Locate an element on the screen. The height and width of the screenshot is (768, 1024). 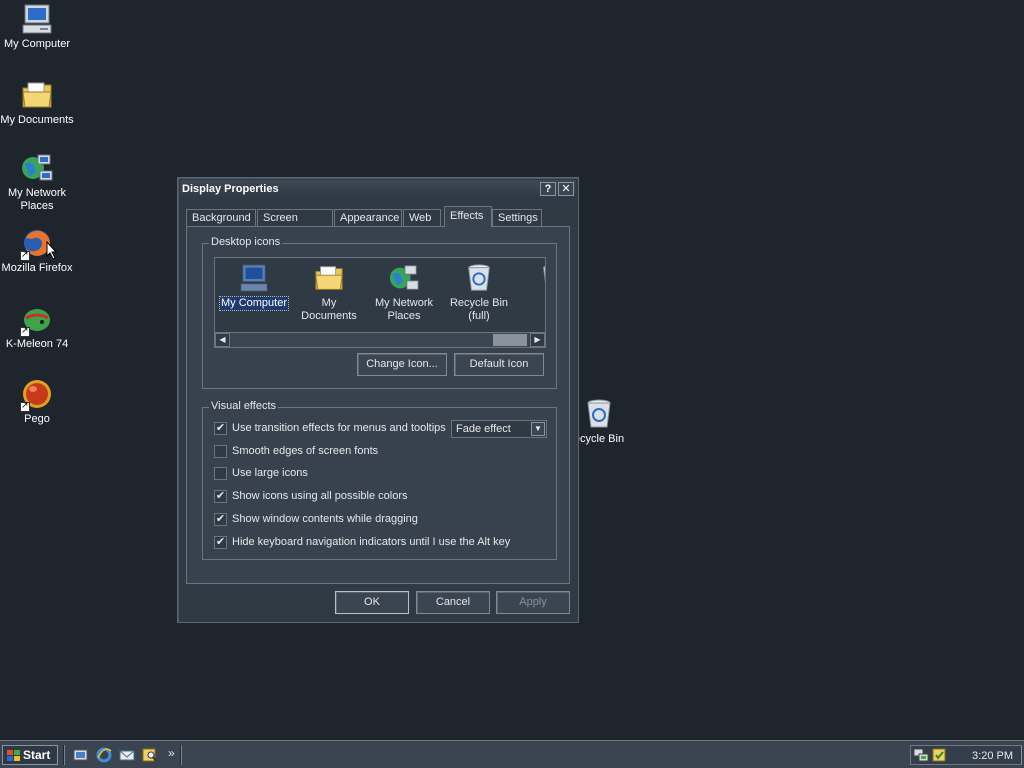
start-label: Start is located at coordinates (37, 755).